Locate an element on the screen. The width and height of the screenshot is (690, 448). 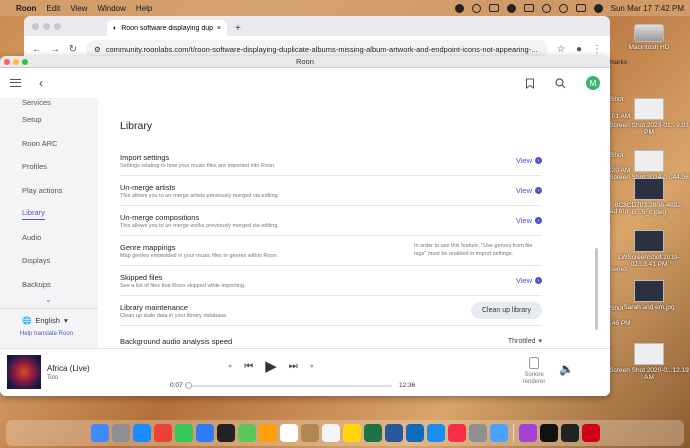
dock-app-safari-icon is located at coordinates (141, 433).